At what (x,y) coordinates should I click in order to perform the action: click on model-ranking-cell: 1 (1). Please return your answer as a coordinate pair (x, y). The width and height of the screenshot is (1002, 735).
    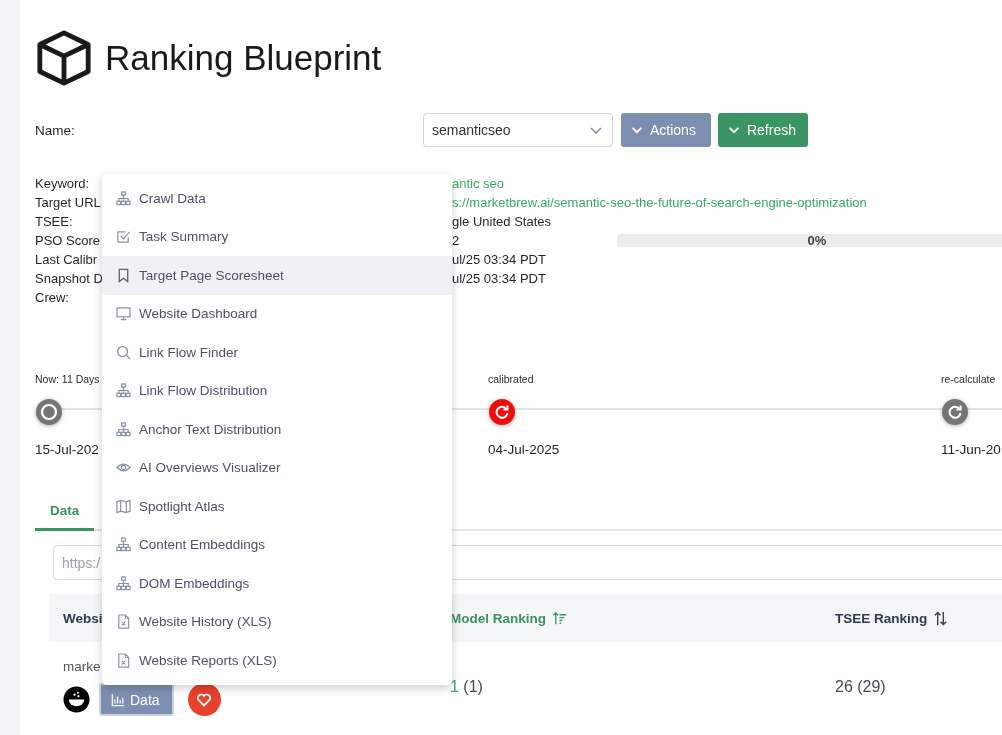
    Looking at the image, I should click on (466, 686).